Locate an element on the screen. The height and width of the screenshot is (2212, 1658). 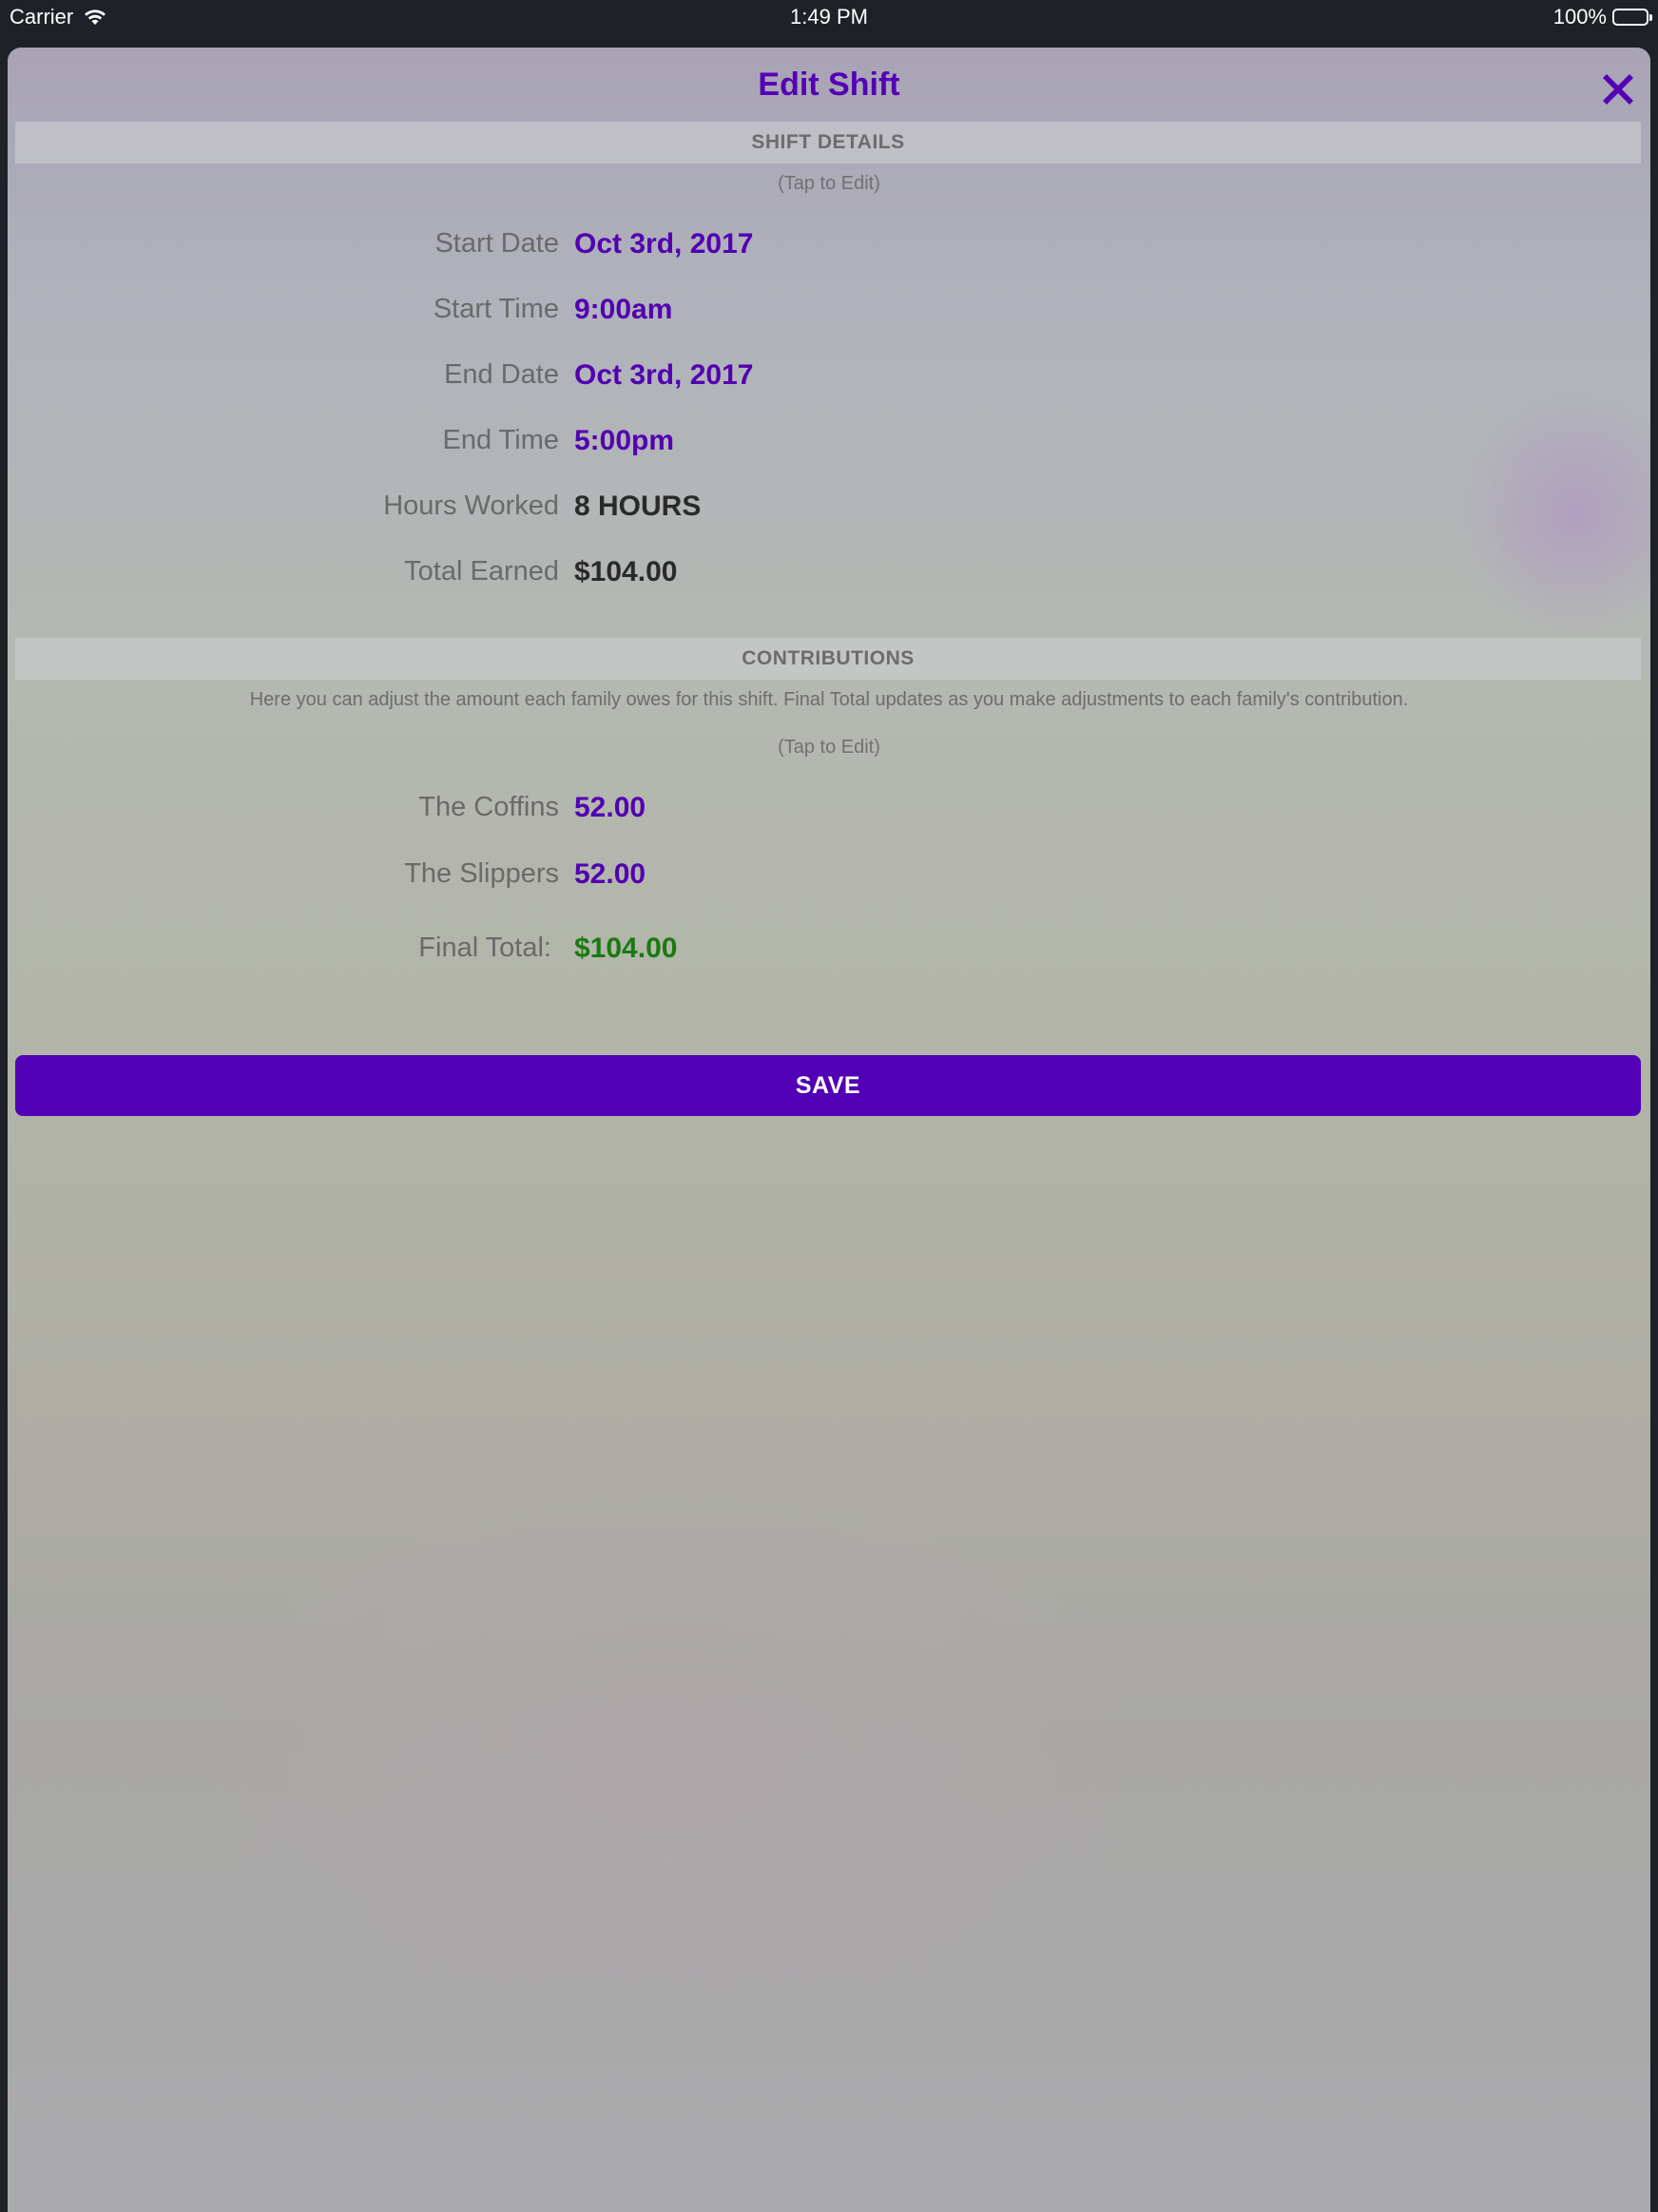
total-earned-row: Total Earned $104.00 is located at coordinates (829, 577).